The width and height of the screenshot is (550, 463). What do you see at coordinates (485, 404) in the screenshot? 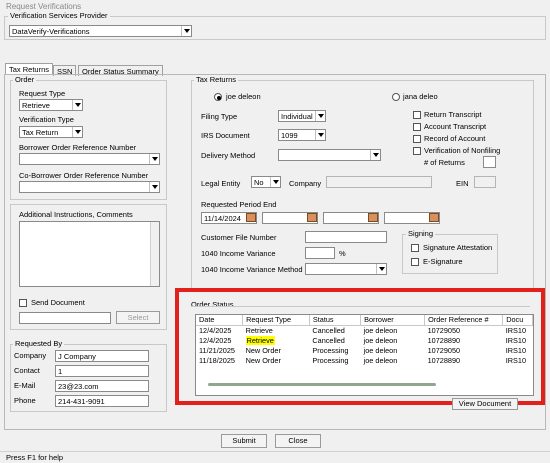
I see `view-document-button: View Document` at bounding box center [485, 404].